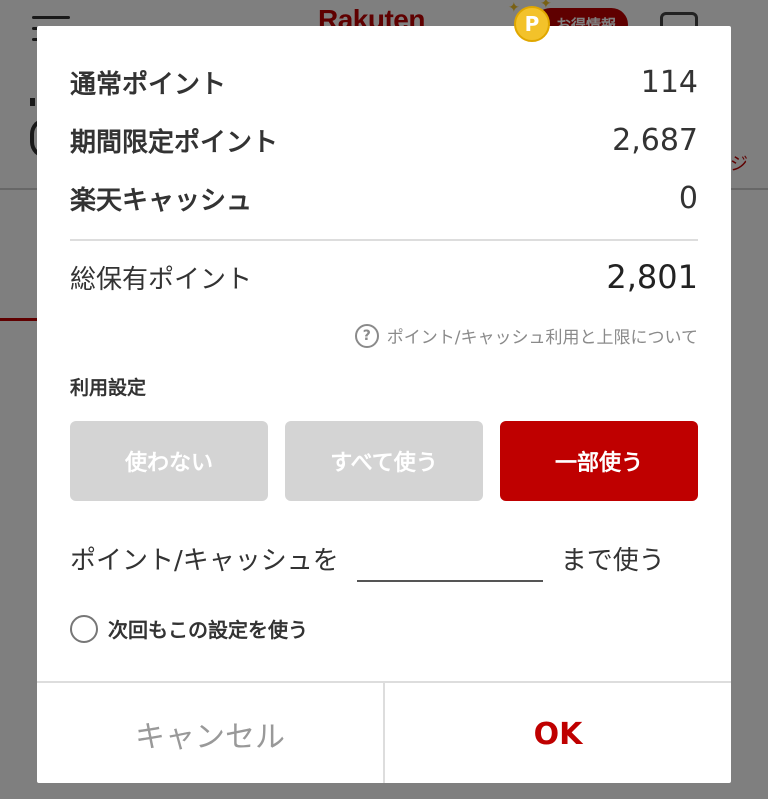  I want to click on usage-options: 使わない すべて使う 一部使う, so click(384, 461).